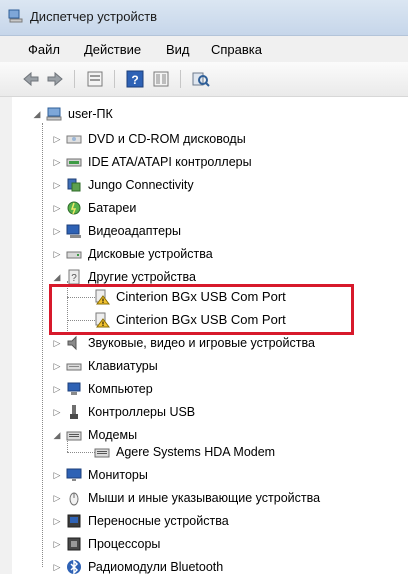 This screenshot has height=578, width=408. What do you see at coordinates (94, 16) in the screenshot?
I see `window-title: Диспетчер устройств` at bounding box center [94, 16].